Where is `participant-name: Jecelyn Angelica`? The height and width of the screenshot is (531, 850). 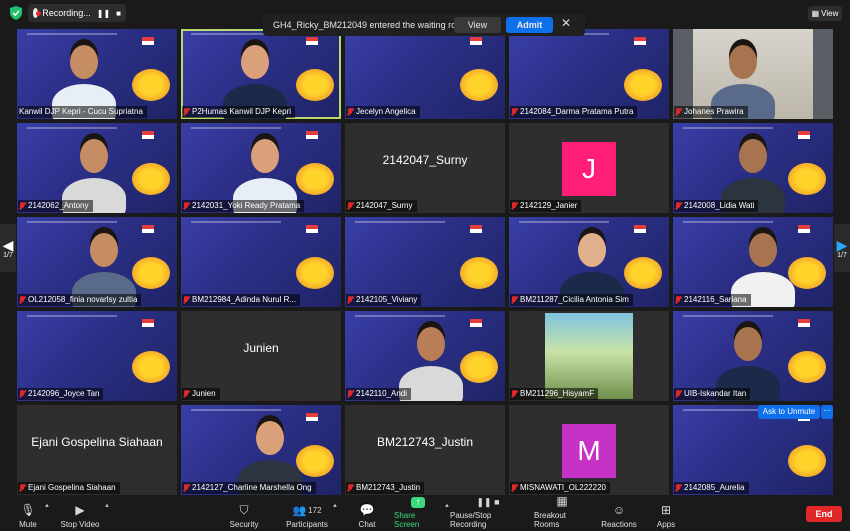
participant-name: Jecelyn Angelica is located at coordinates (386, 111).